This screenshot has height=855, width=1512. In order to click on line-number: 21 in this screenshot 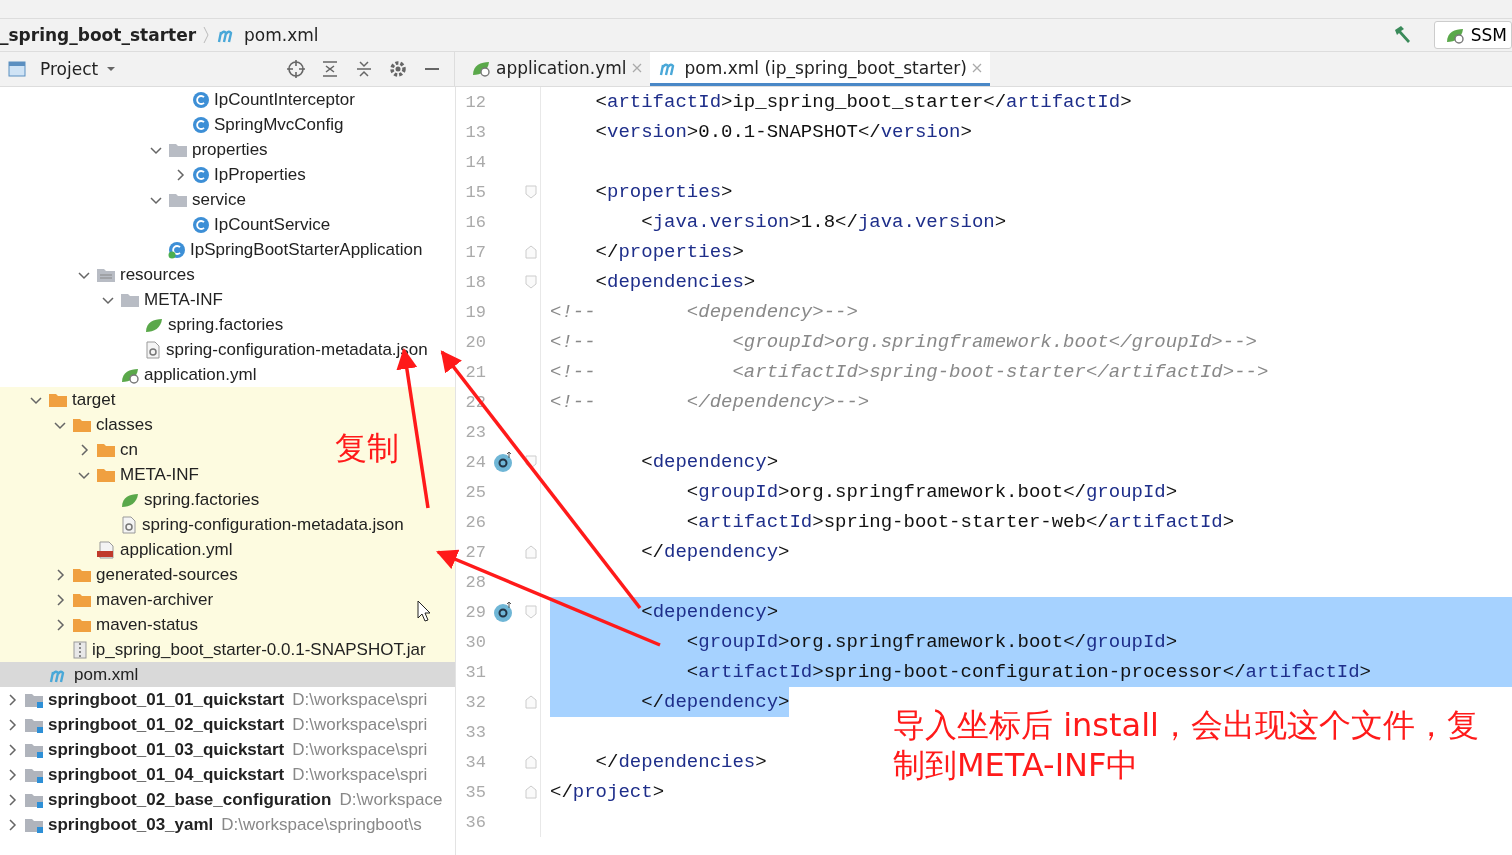, I will do `click(475, 372)`.